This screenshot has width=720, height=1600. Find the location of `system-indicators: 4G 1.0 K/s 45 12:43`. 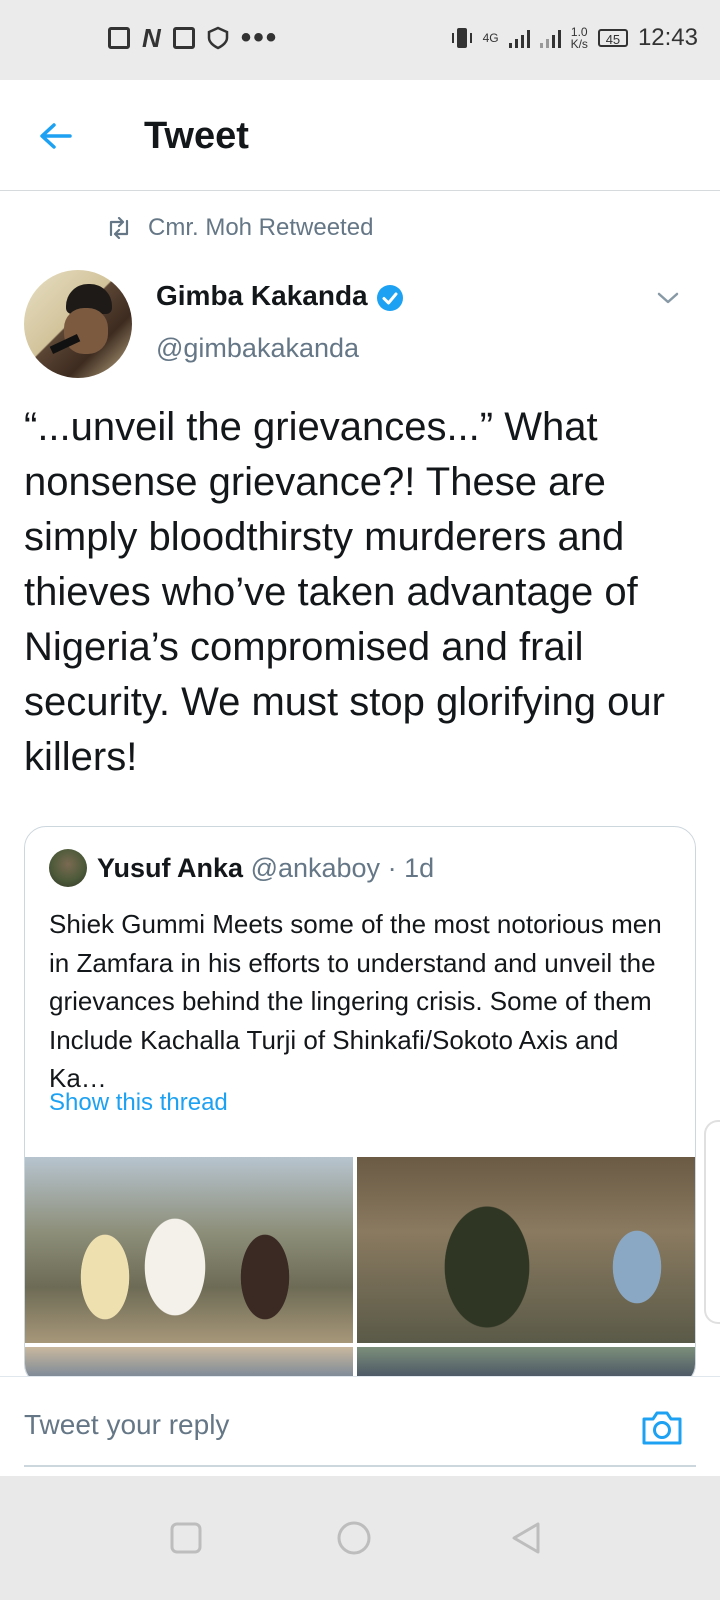

system-indicators: 4G 1.0 K/s 45 12:43 is located at coordinates (574, 38).